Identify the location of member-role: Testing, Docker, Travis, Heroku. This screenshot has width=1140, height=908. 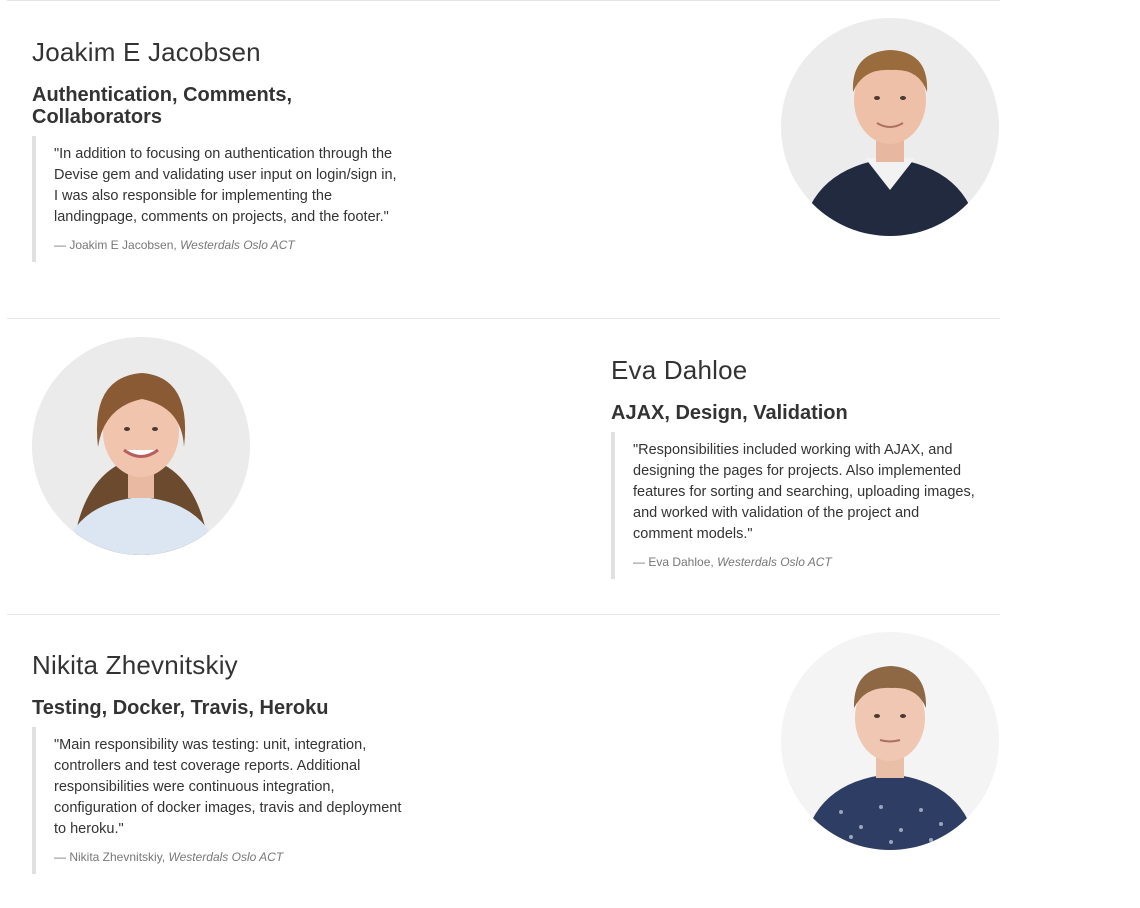
(180, 708).